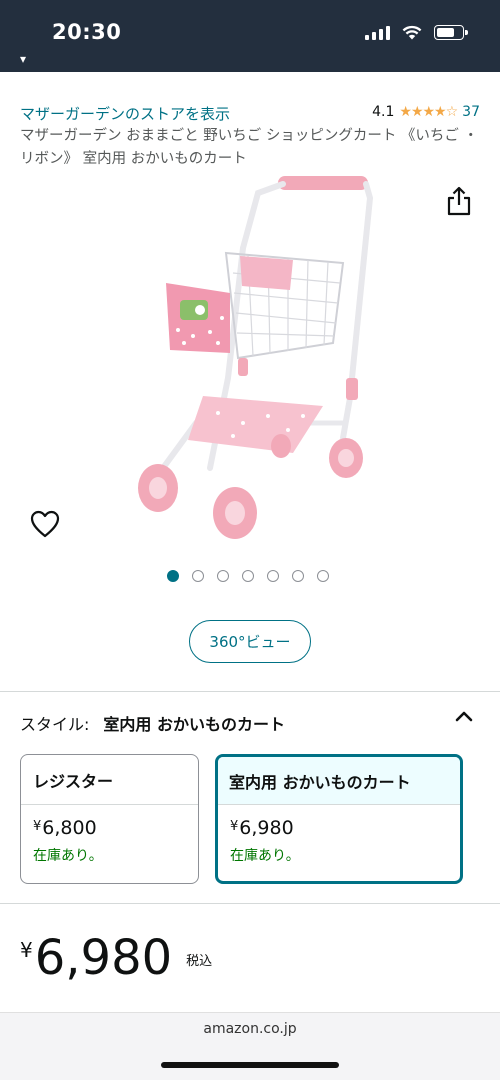 Image resolution: width=500 pixels, height=1080 pixels. I want to click on status-time: 20:30, so click(87, 32).